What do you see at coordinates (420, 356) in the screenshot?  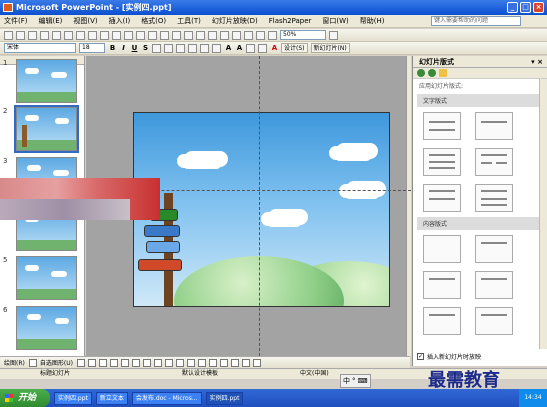 I see `checkbox: ✓` at bounding box center [420, 356].